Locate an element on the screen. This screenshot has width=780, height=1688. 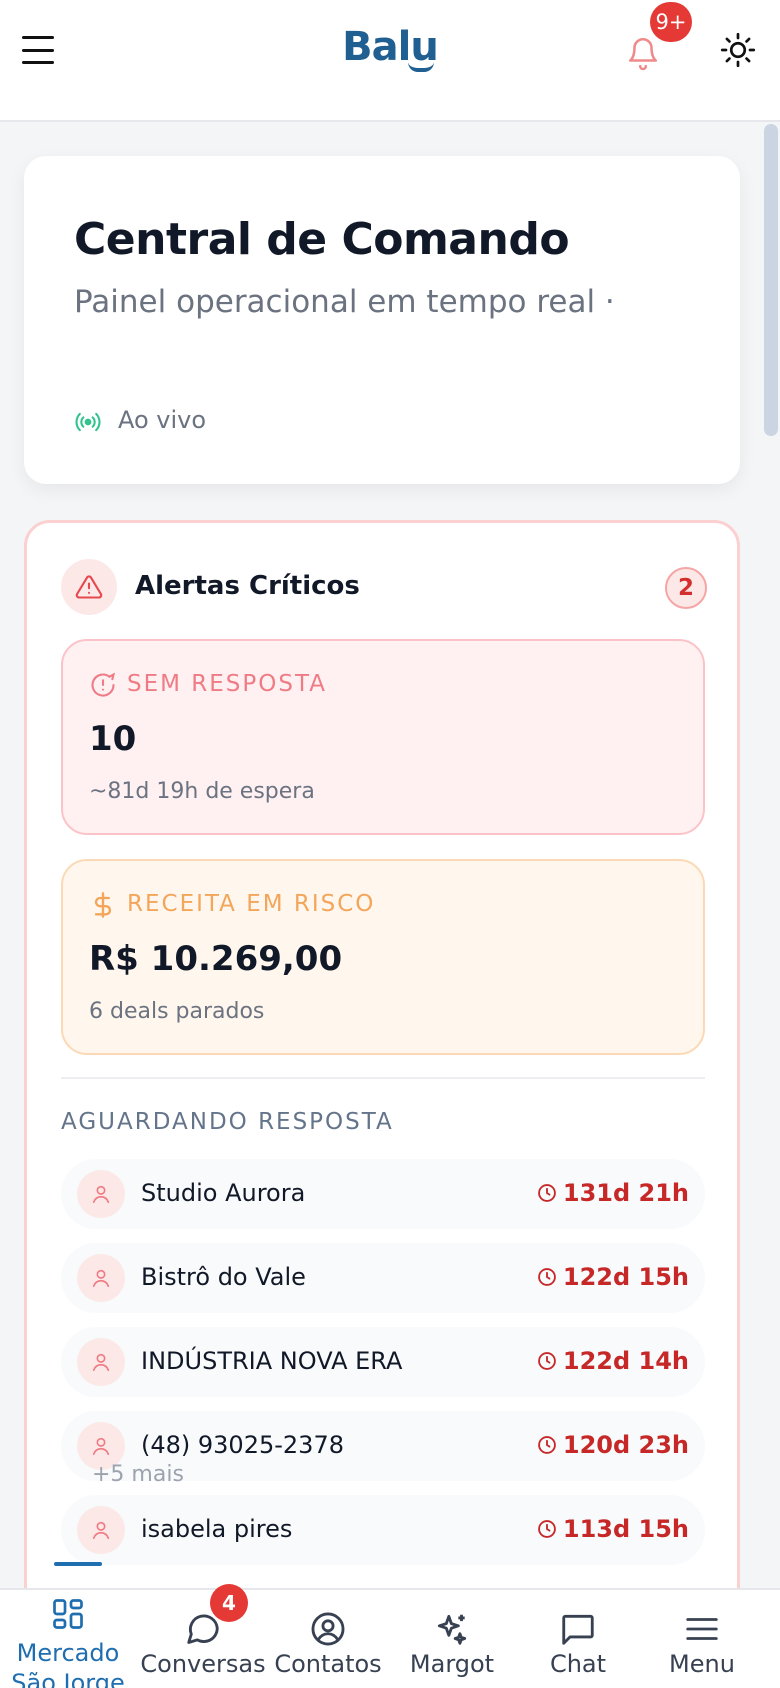
wait-time: 131d 21h is located at coordinates (613, 1193).